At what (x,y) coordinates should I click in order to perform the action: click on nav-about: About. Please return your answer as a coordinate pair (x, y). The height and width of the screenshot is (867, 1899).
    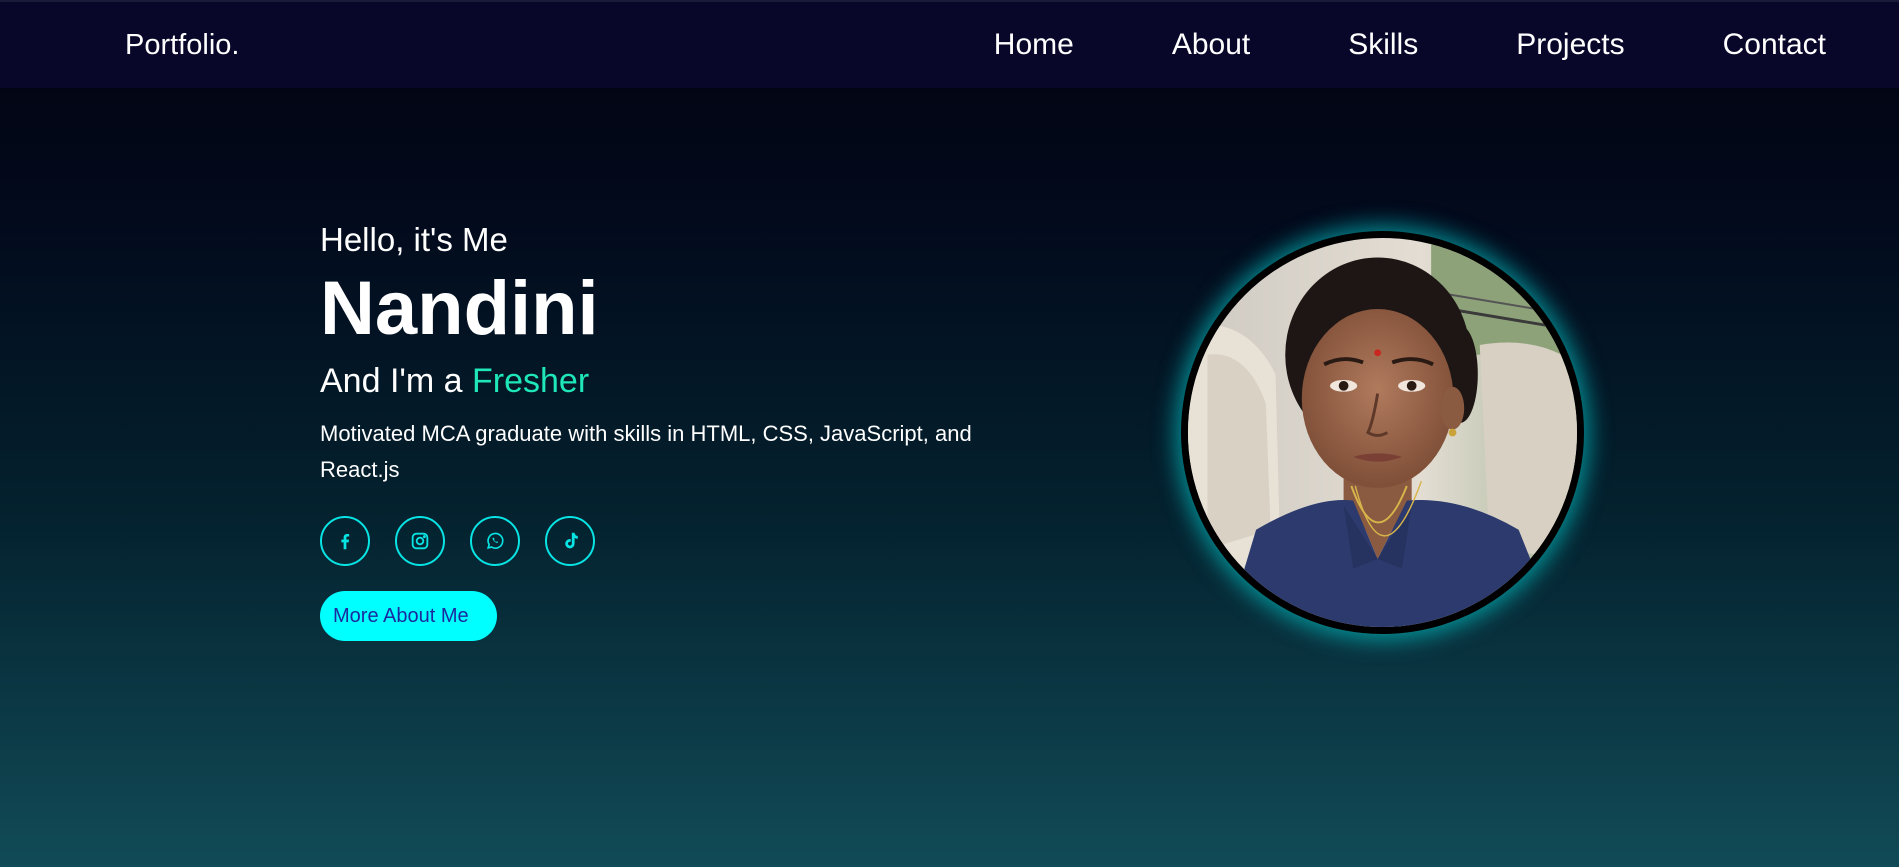
    Looking at the image, I should click on (1211, 45).